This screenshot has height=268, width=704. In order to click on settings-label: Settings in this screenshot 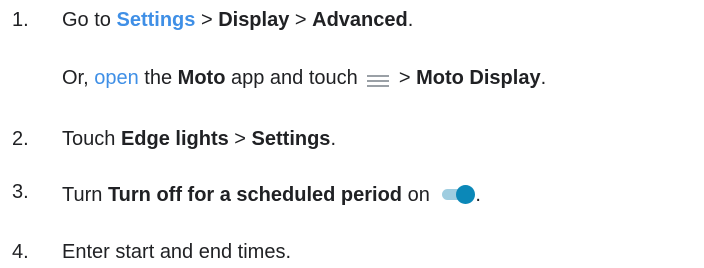, I will do `click(291, 139)`.